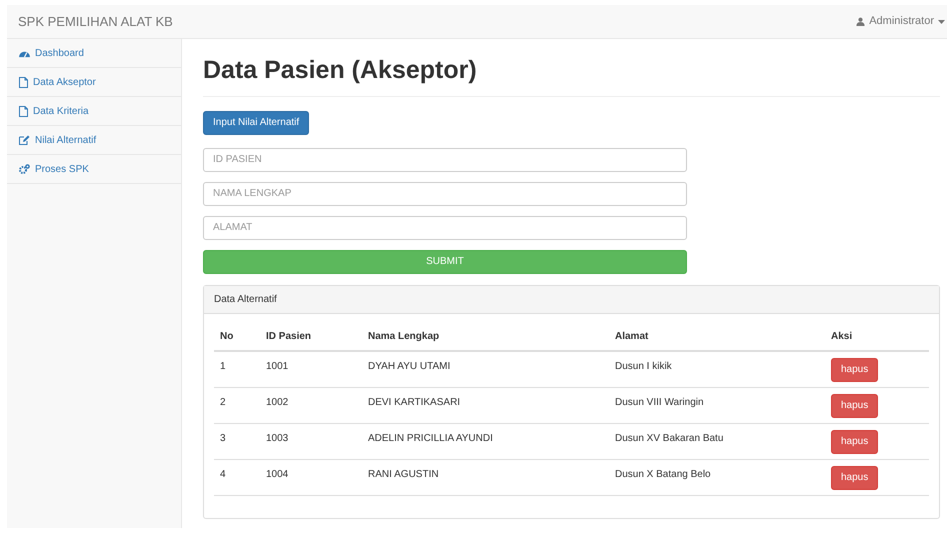 The width and height of the screenshot is (947, 533). Describe the element at coordinates (311, 368) in the screenshot. I see `table-cell: 1001` at that location.